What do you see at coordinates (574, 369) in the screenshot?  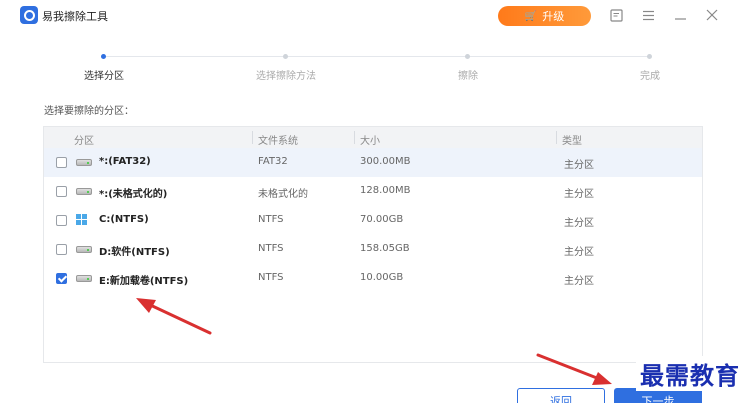 I see `arrow-to-next-button` at bounding box center [574, 369].